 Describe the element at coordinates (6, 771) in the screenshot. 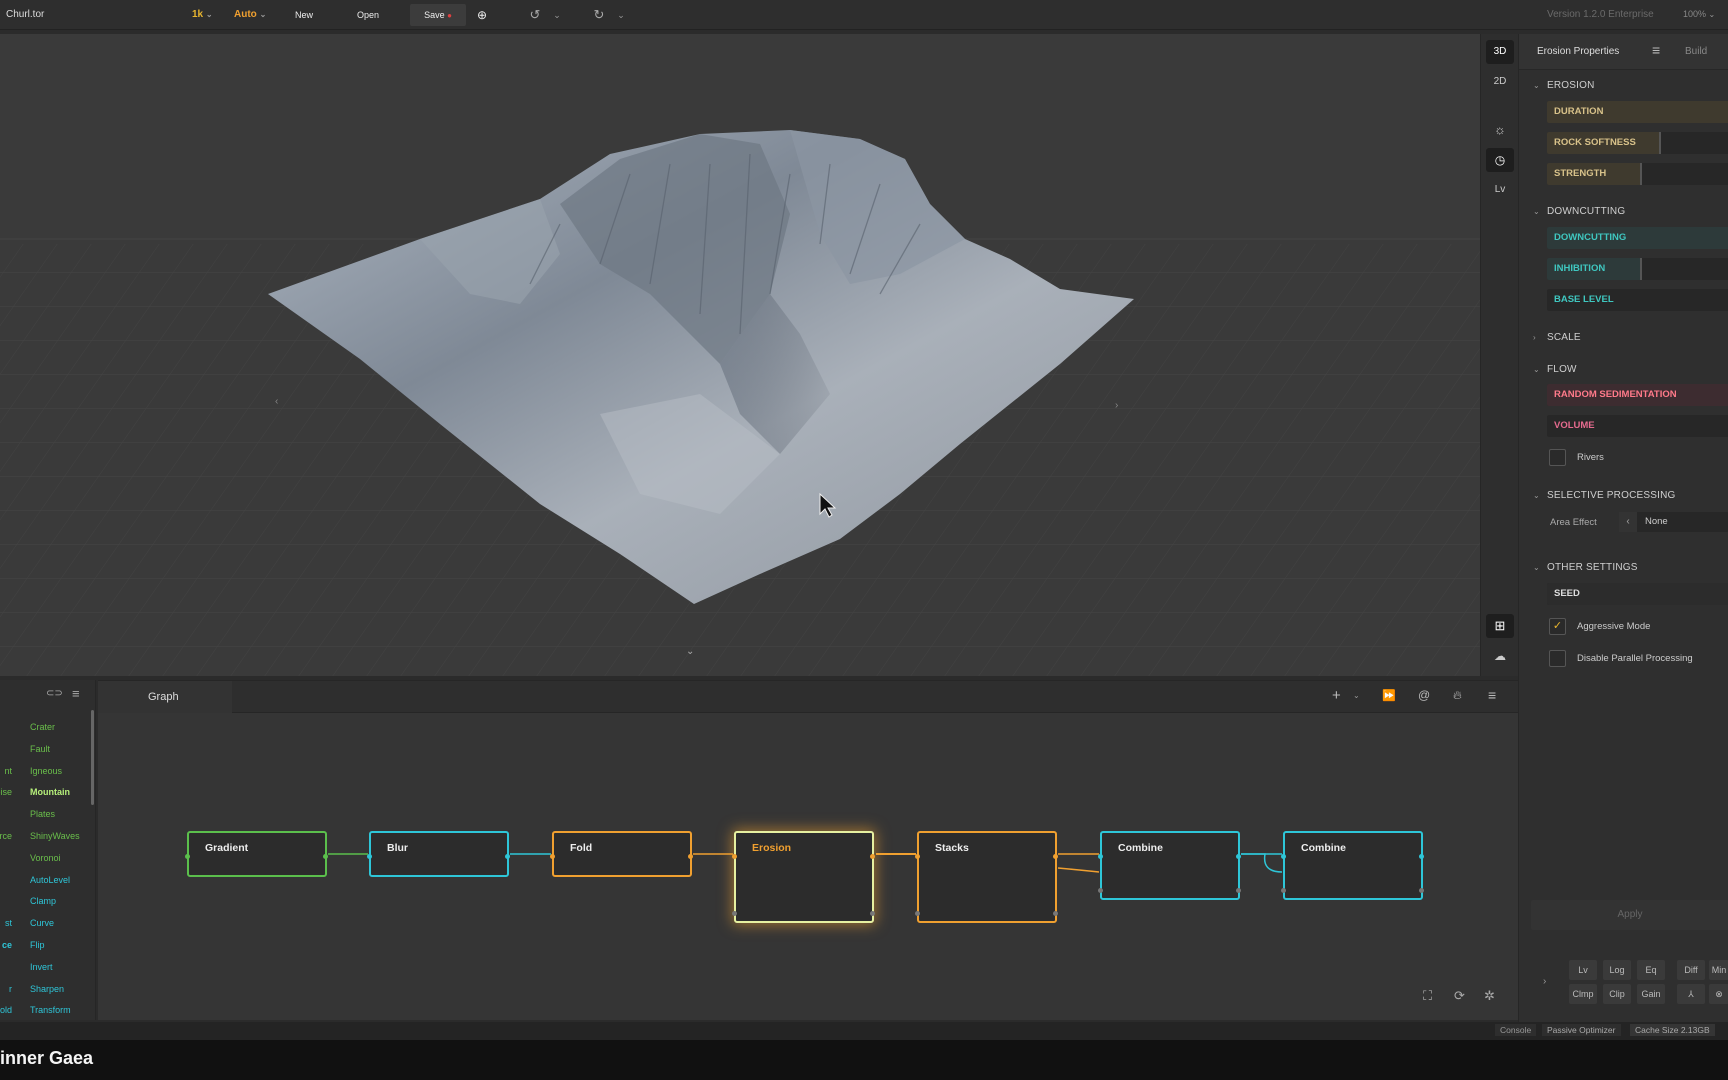

I see `library-category-fragment: nt` at that location.